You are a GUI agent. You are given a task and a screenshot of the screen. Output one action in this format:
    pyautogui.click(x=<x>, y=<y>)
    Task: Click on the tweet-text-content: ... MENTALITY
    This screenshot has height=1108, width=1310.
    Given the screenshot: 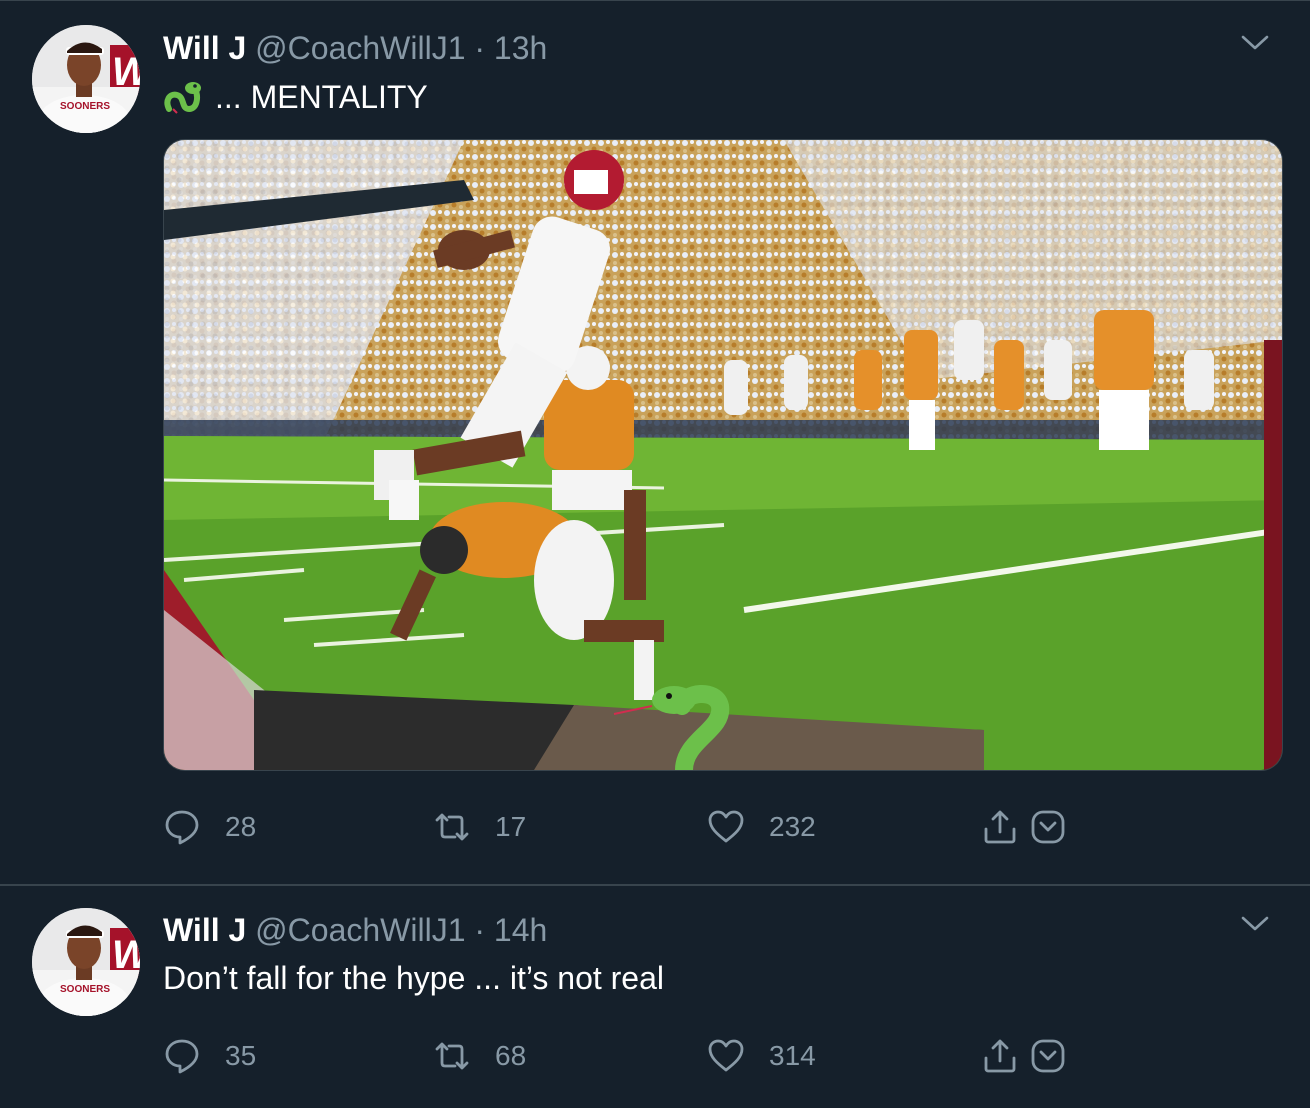 What is the action you would take?
    pyautogui.click(x=321, y=97)
    